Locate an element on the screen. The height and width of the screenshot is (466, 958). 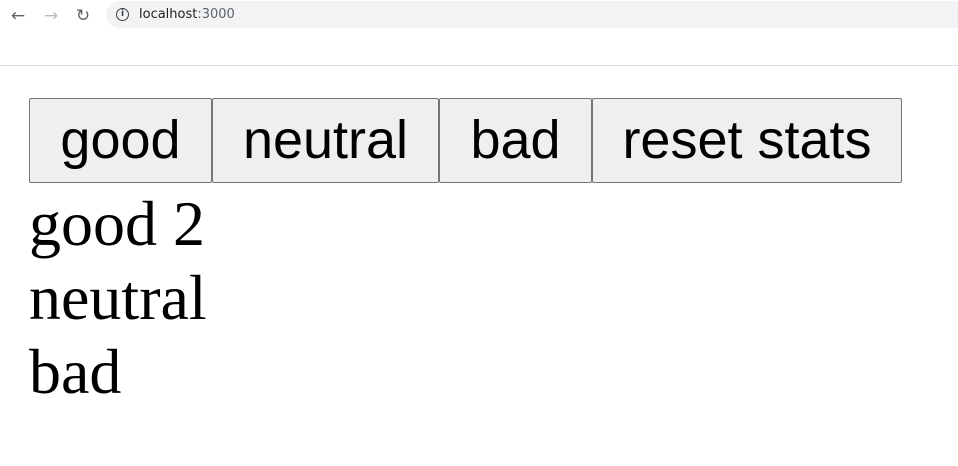
url-host: localhost is located at coordinates (168, 14).